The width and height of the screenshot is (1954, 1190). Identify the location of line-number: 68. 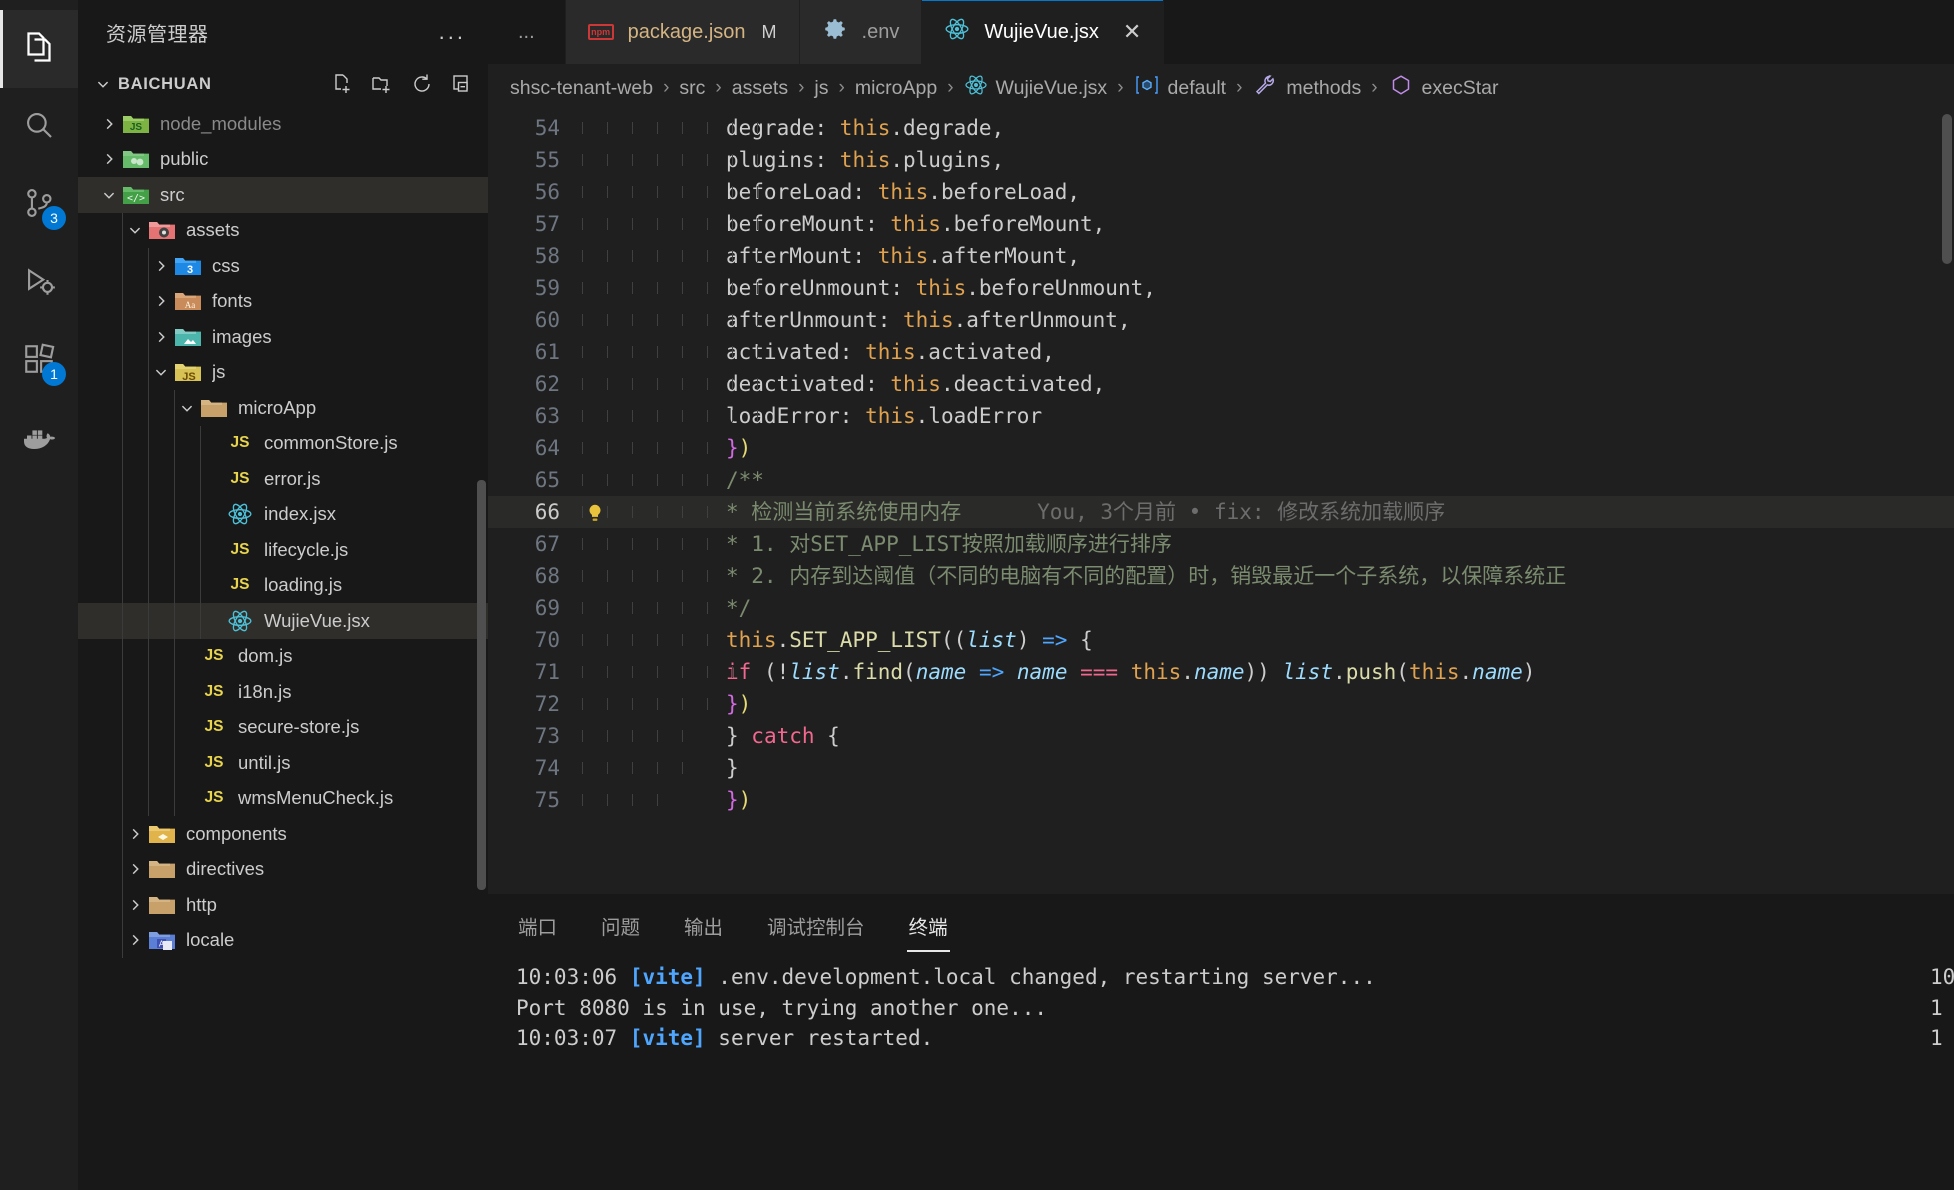
(547, 576).